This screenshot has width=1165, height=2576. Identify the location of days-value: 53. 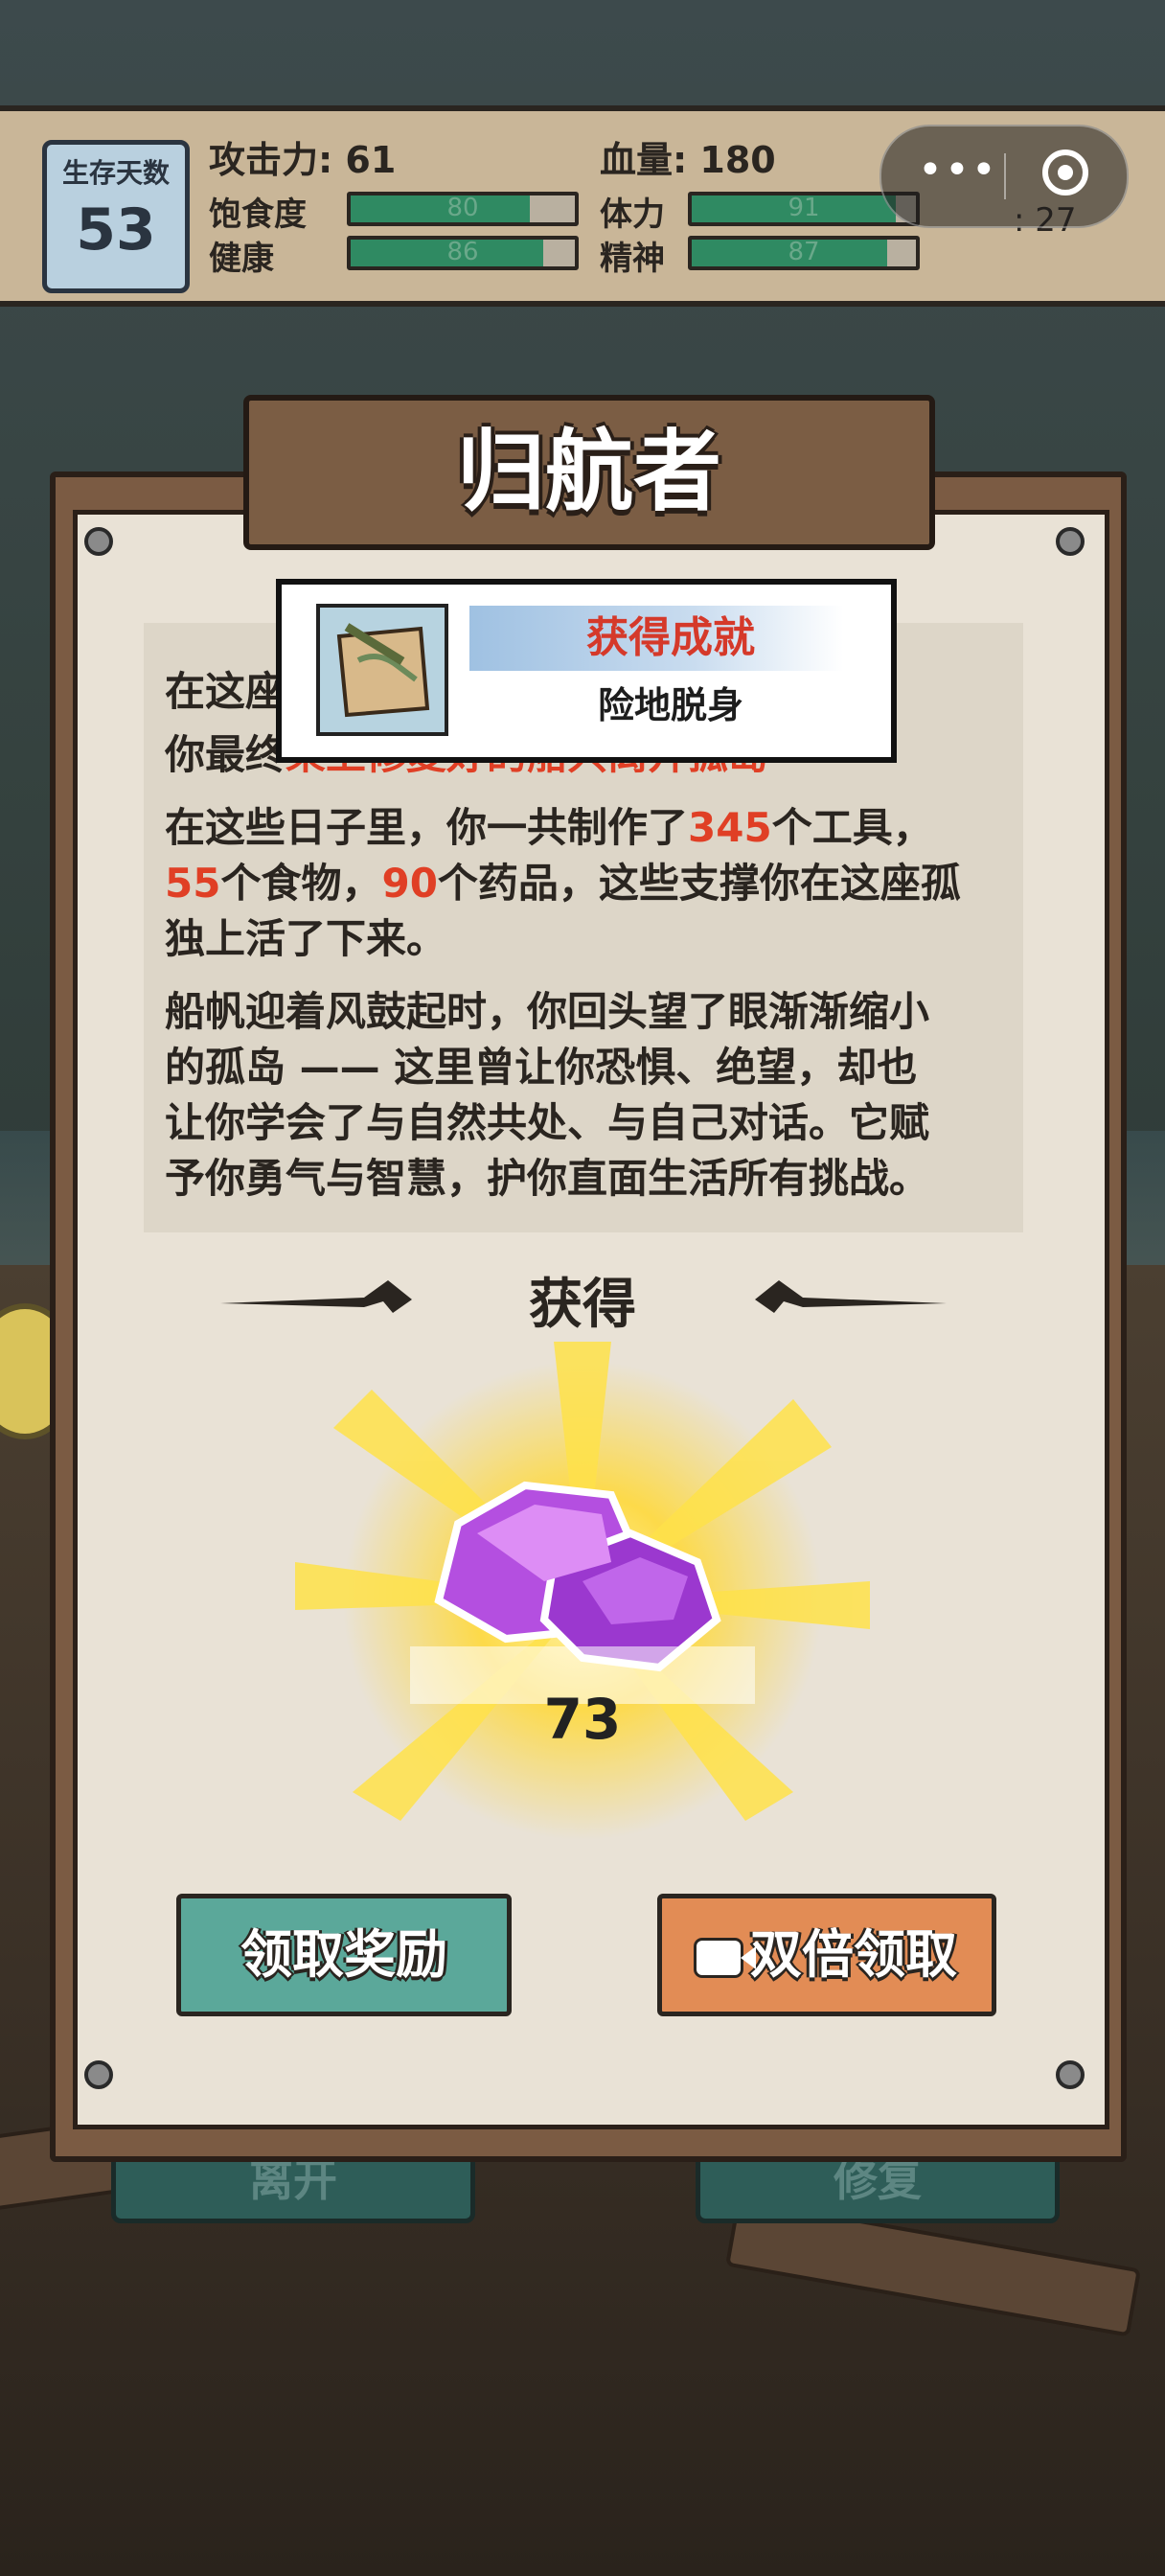
(116, 230).